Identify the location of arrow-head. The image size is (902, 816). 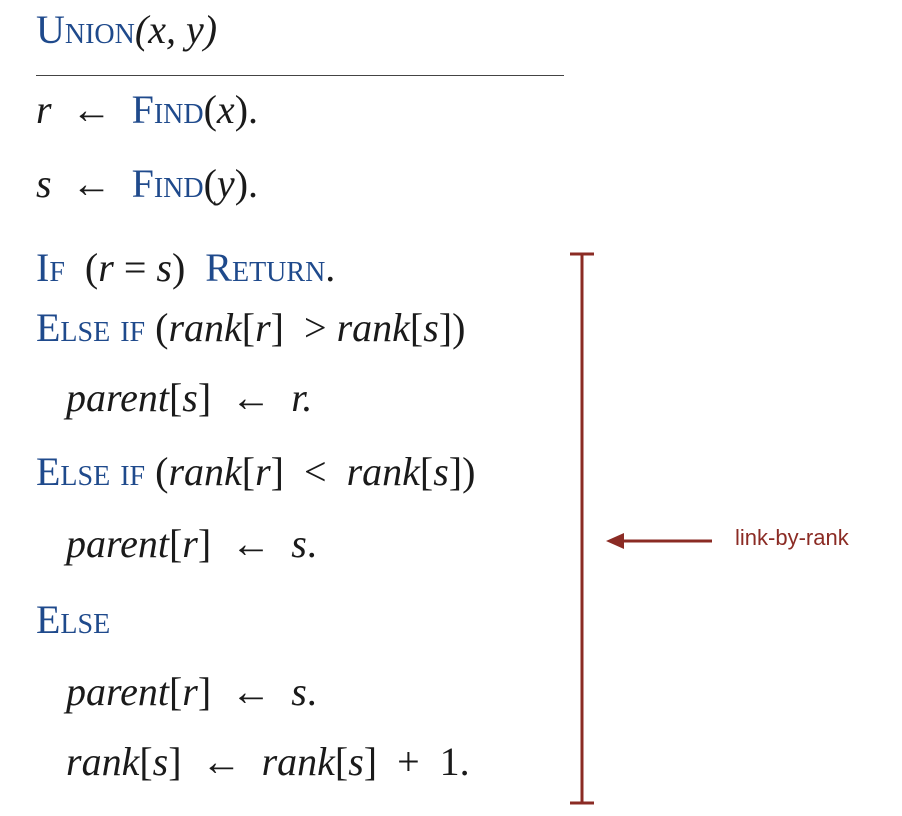
(615, 541).